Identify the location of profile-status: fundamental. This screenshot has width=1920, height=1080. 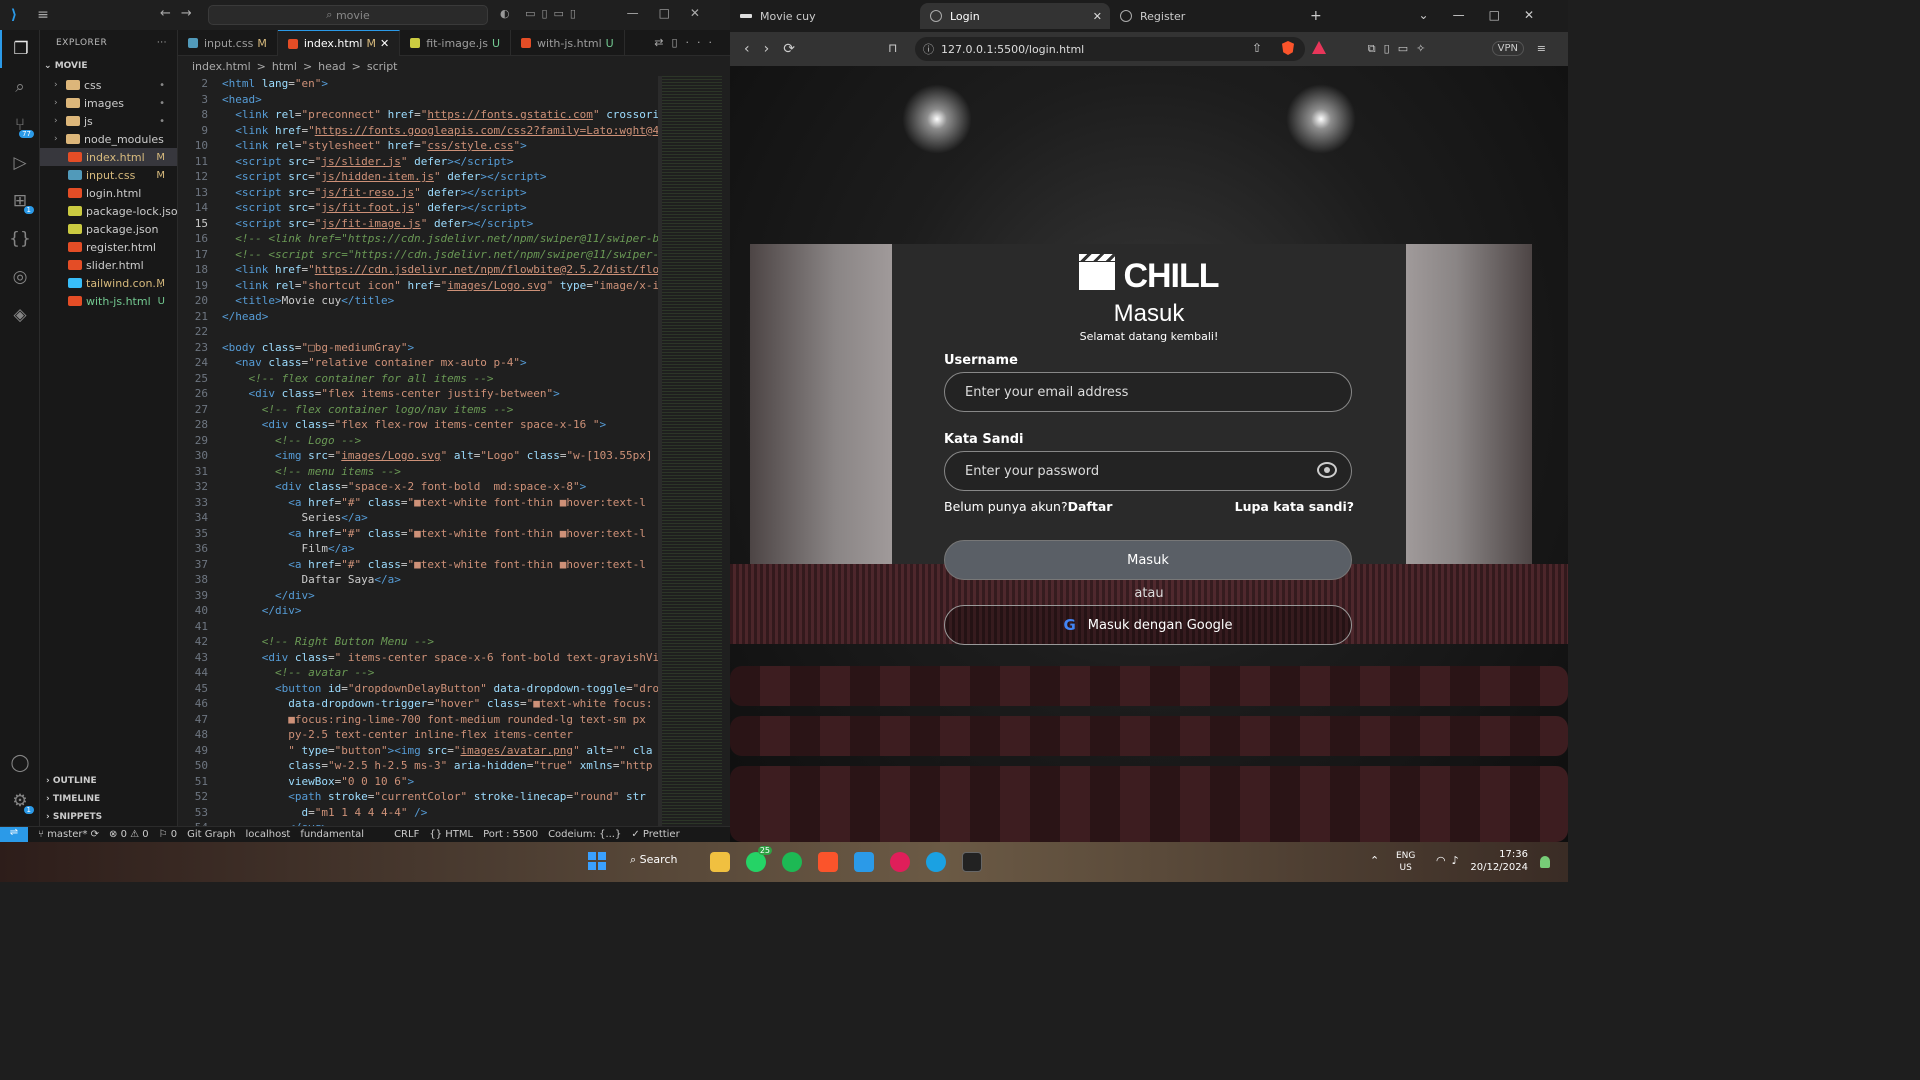
(332, 834).